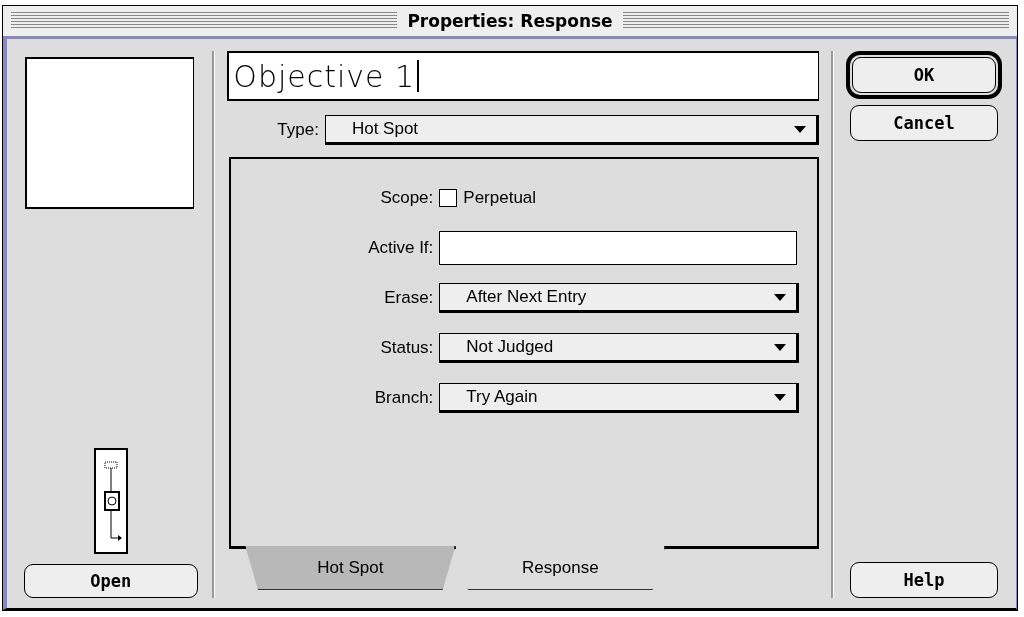  What do you see at coordinates (350, 568) in the screenshot?
I see `tab: Hot Spot` at bounding box center [350, 568].